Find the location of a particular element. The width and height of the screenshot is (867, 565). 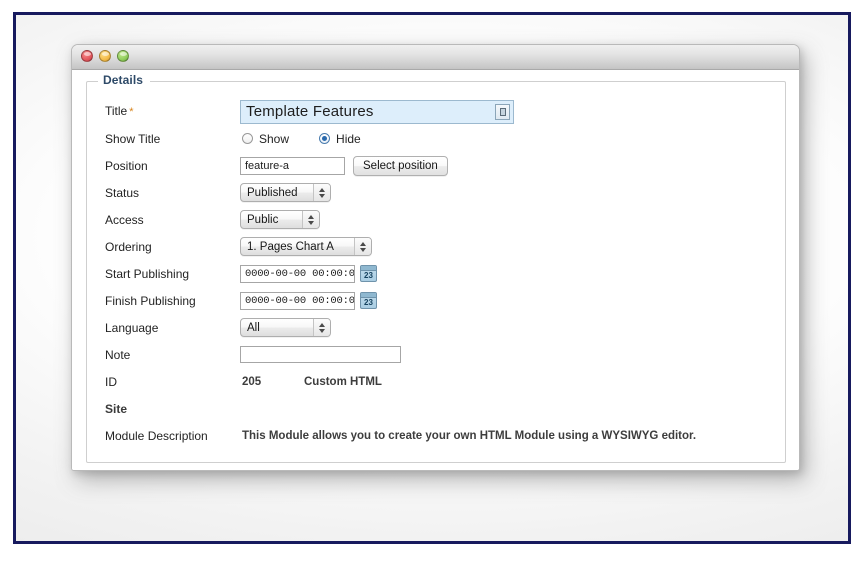

title-field-widget-icon is located at coordinates (502, 111).